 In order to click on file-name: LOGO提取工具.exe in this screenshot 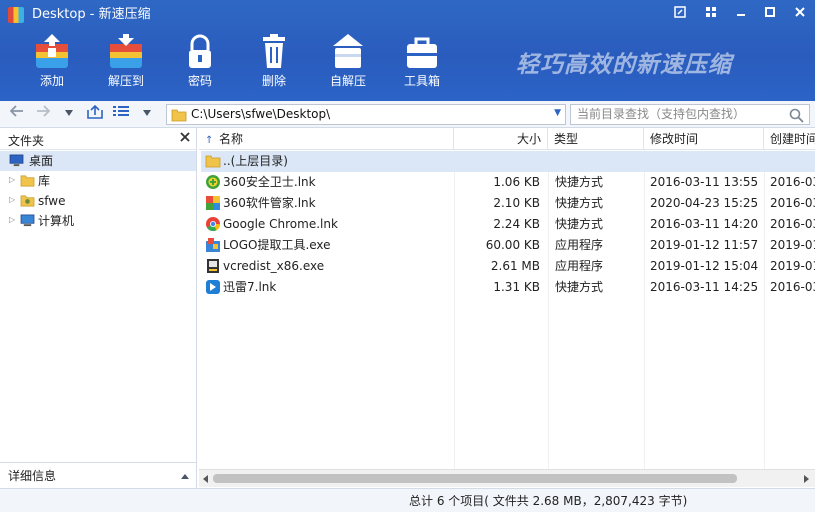, I will do `click(277, 245)`.